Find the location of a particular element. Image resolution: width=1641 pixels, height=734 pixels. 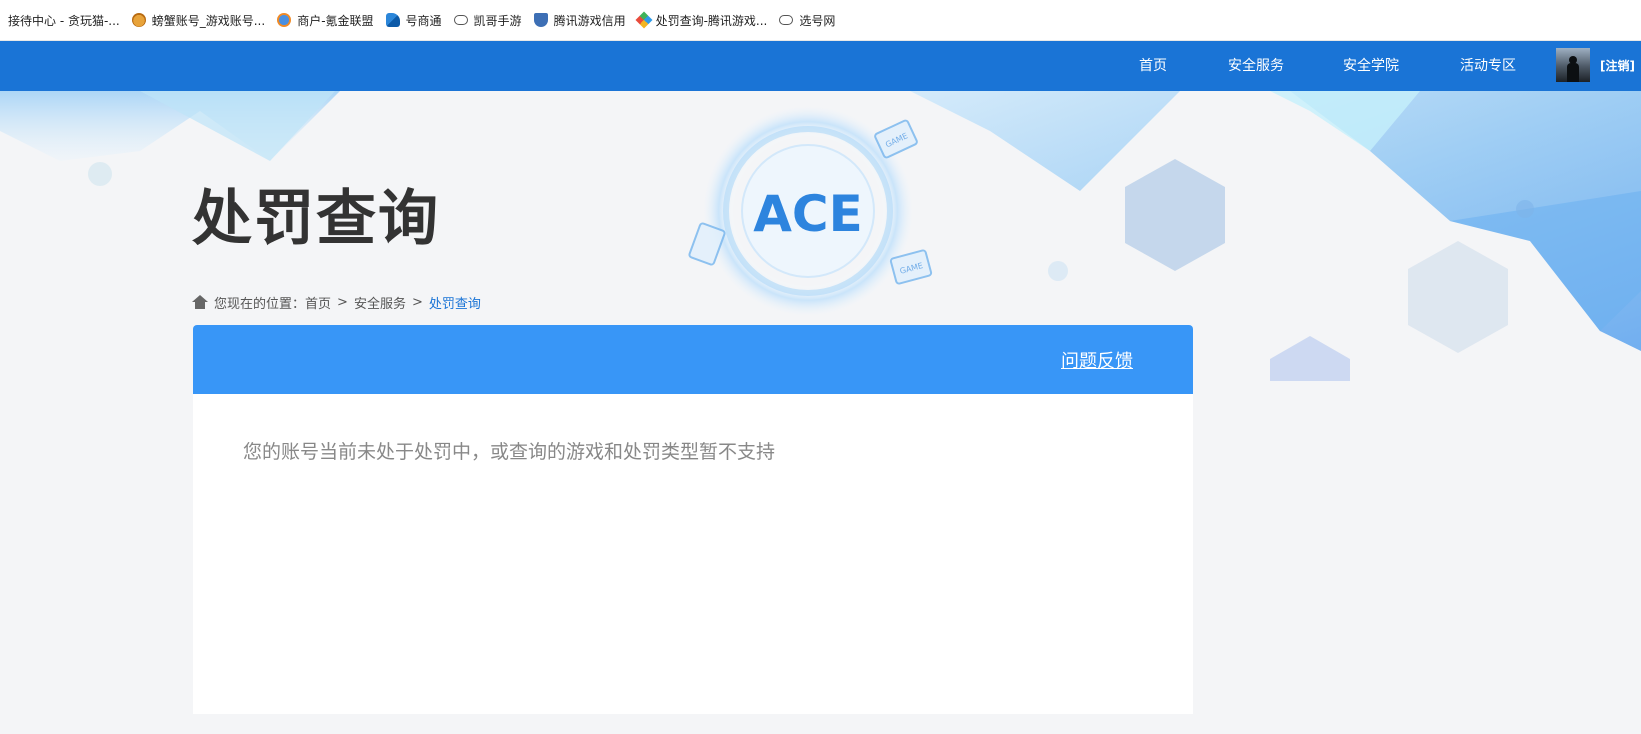

page-title: 处罚查询 is located at coordinates (316, 219).